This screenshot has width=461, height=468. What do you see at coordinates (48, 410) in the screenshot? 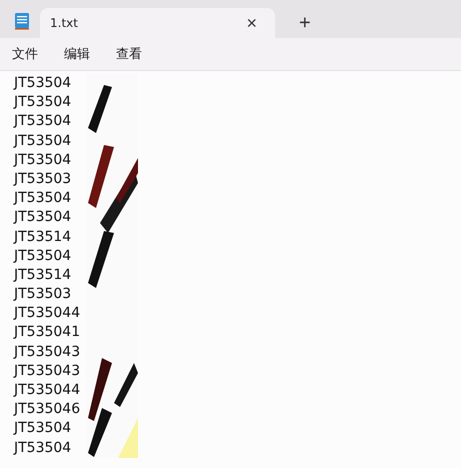
I see `text-line: JT535046` at bounding box center [48, 410].